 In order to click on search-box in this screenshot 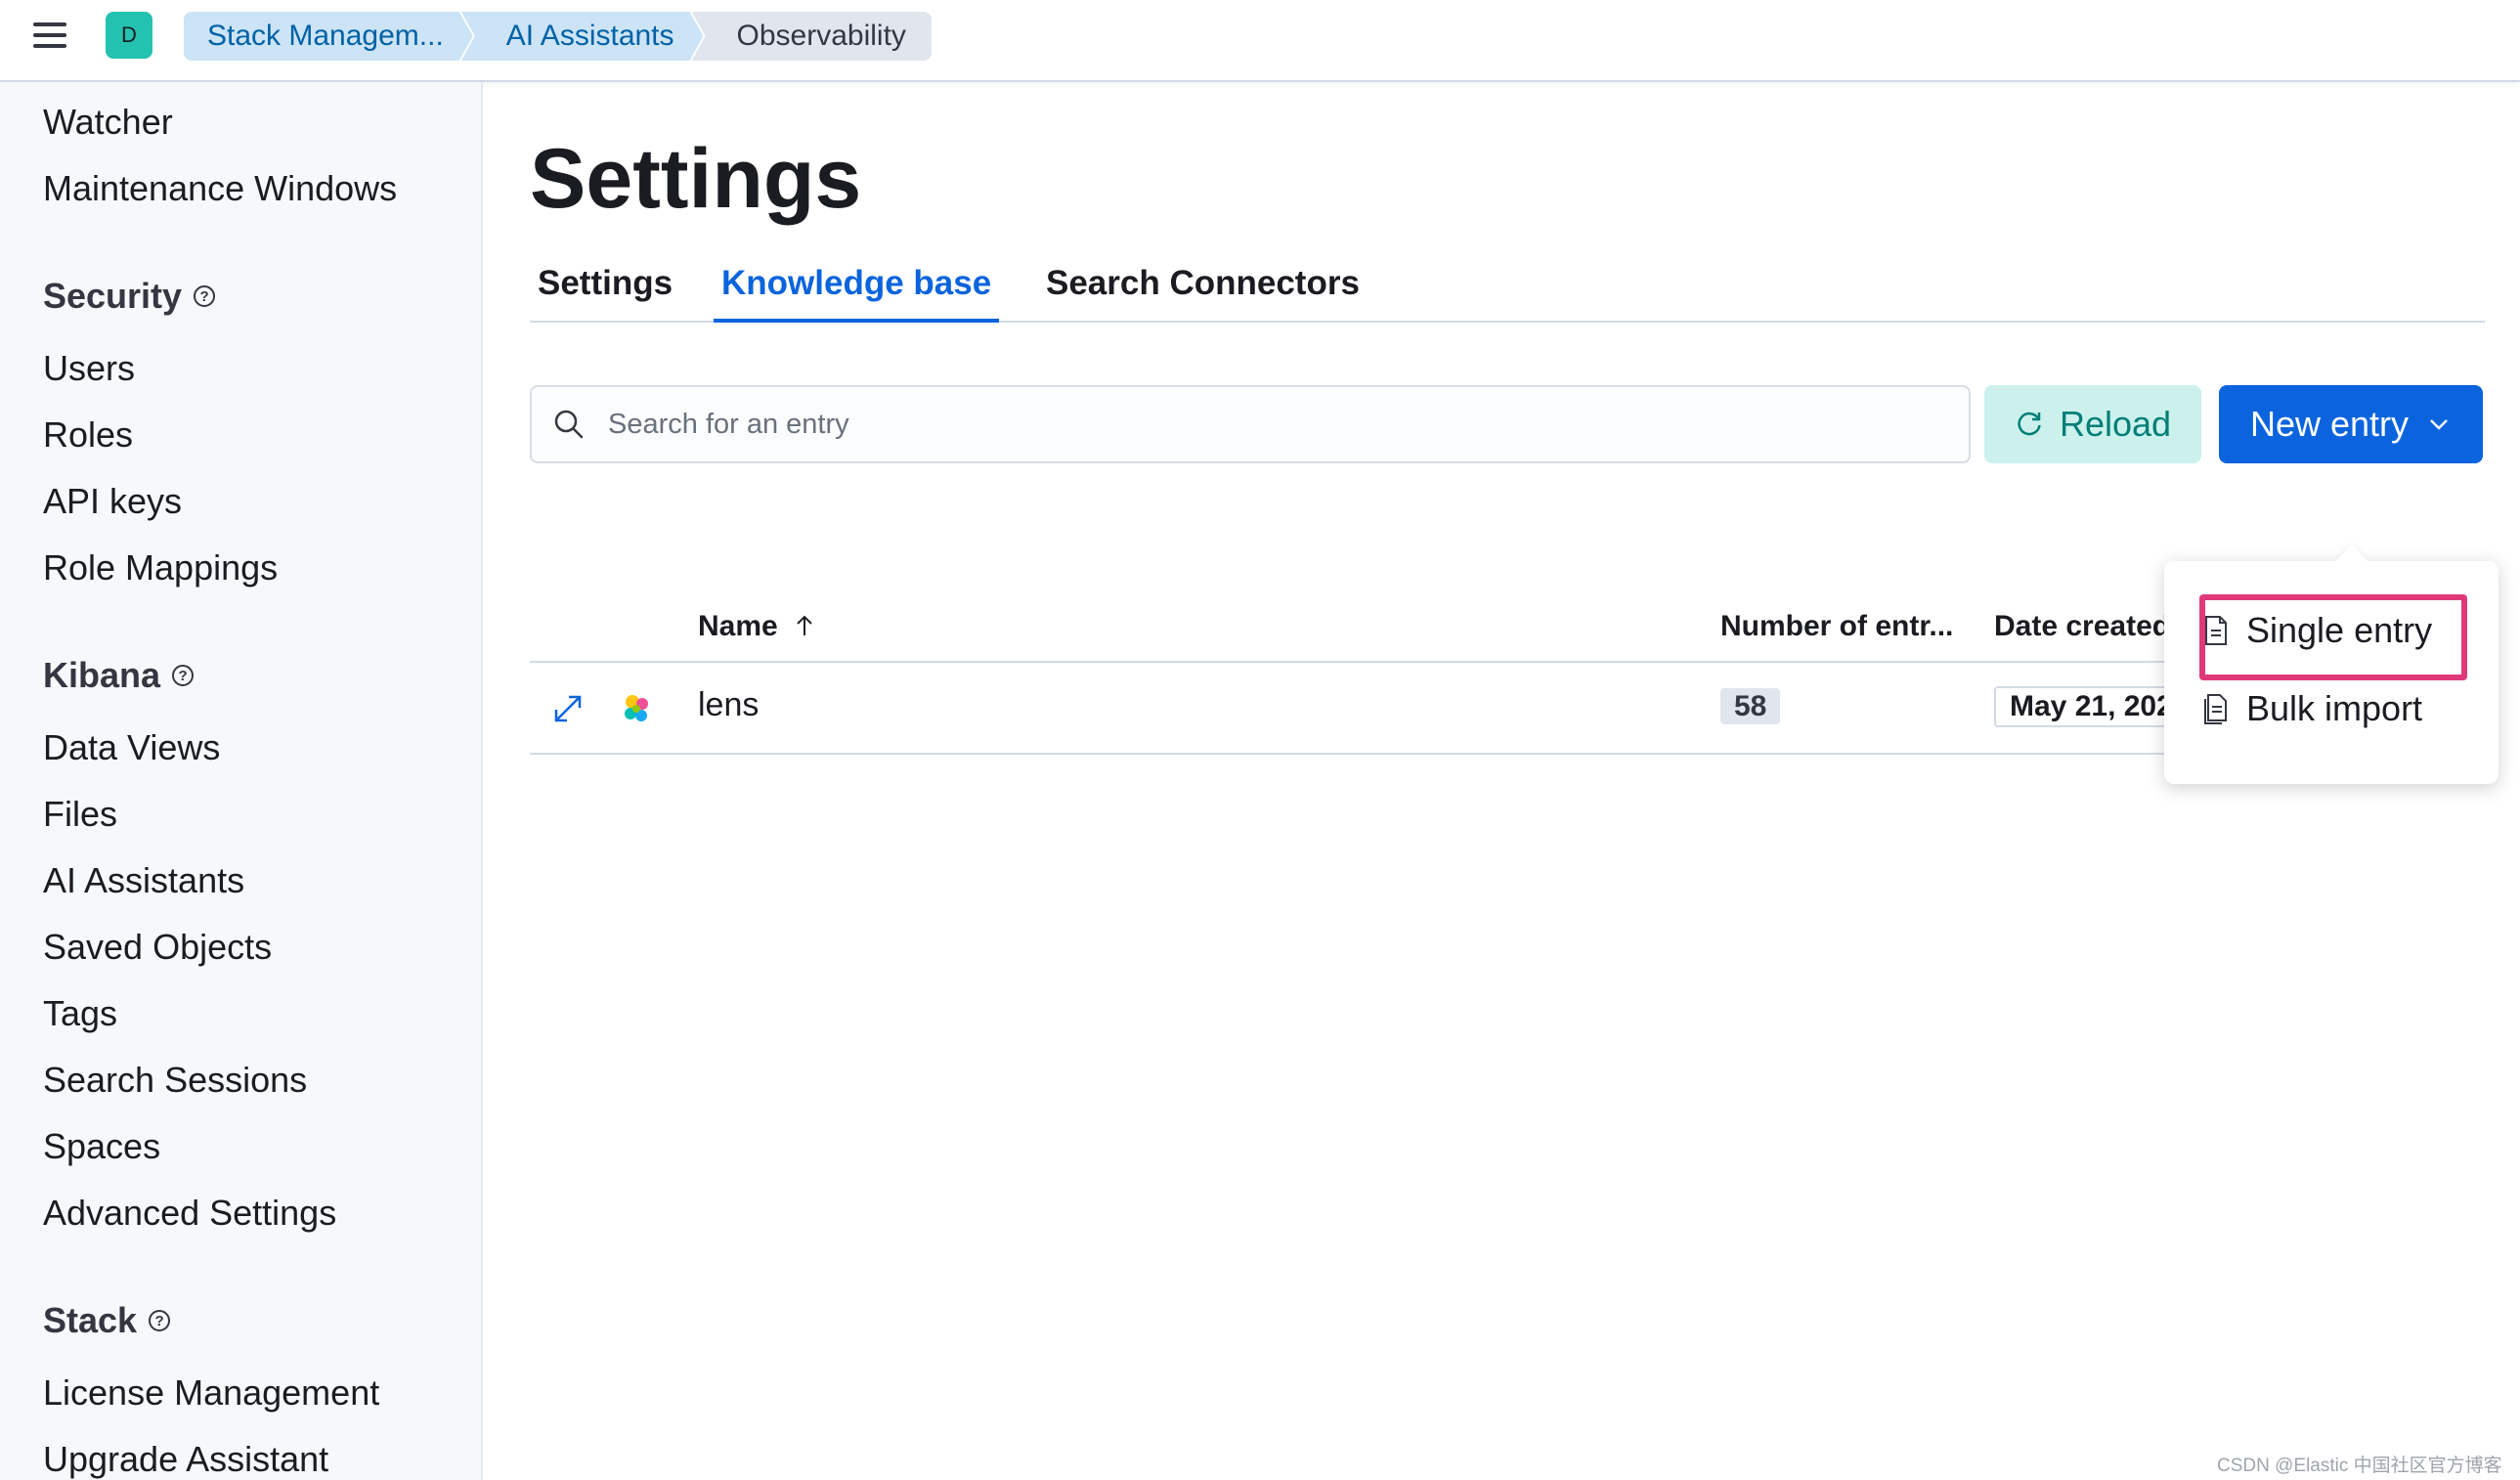, I will do `click(1250, 424)`.